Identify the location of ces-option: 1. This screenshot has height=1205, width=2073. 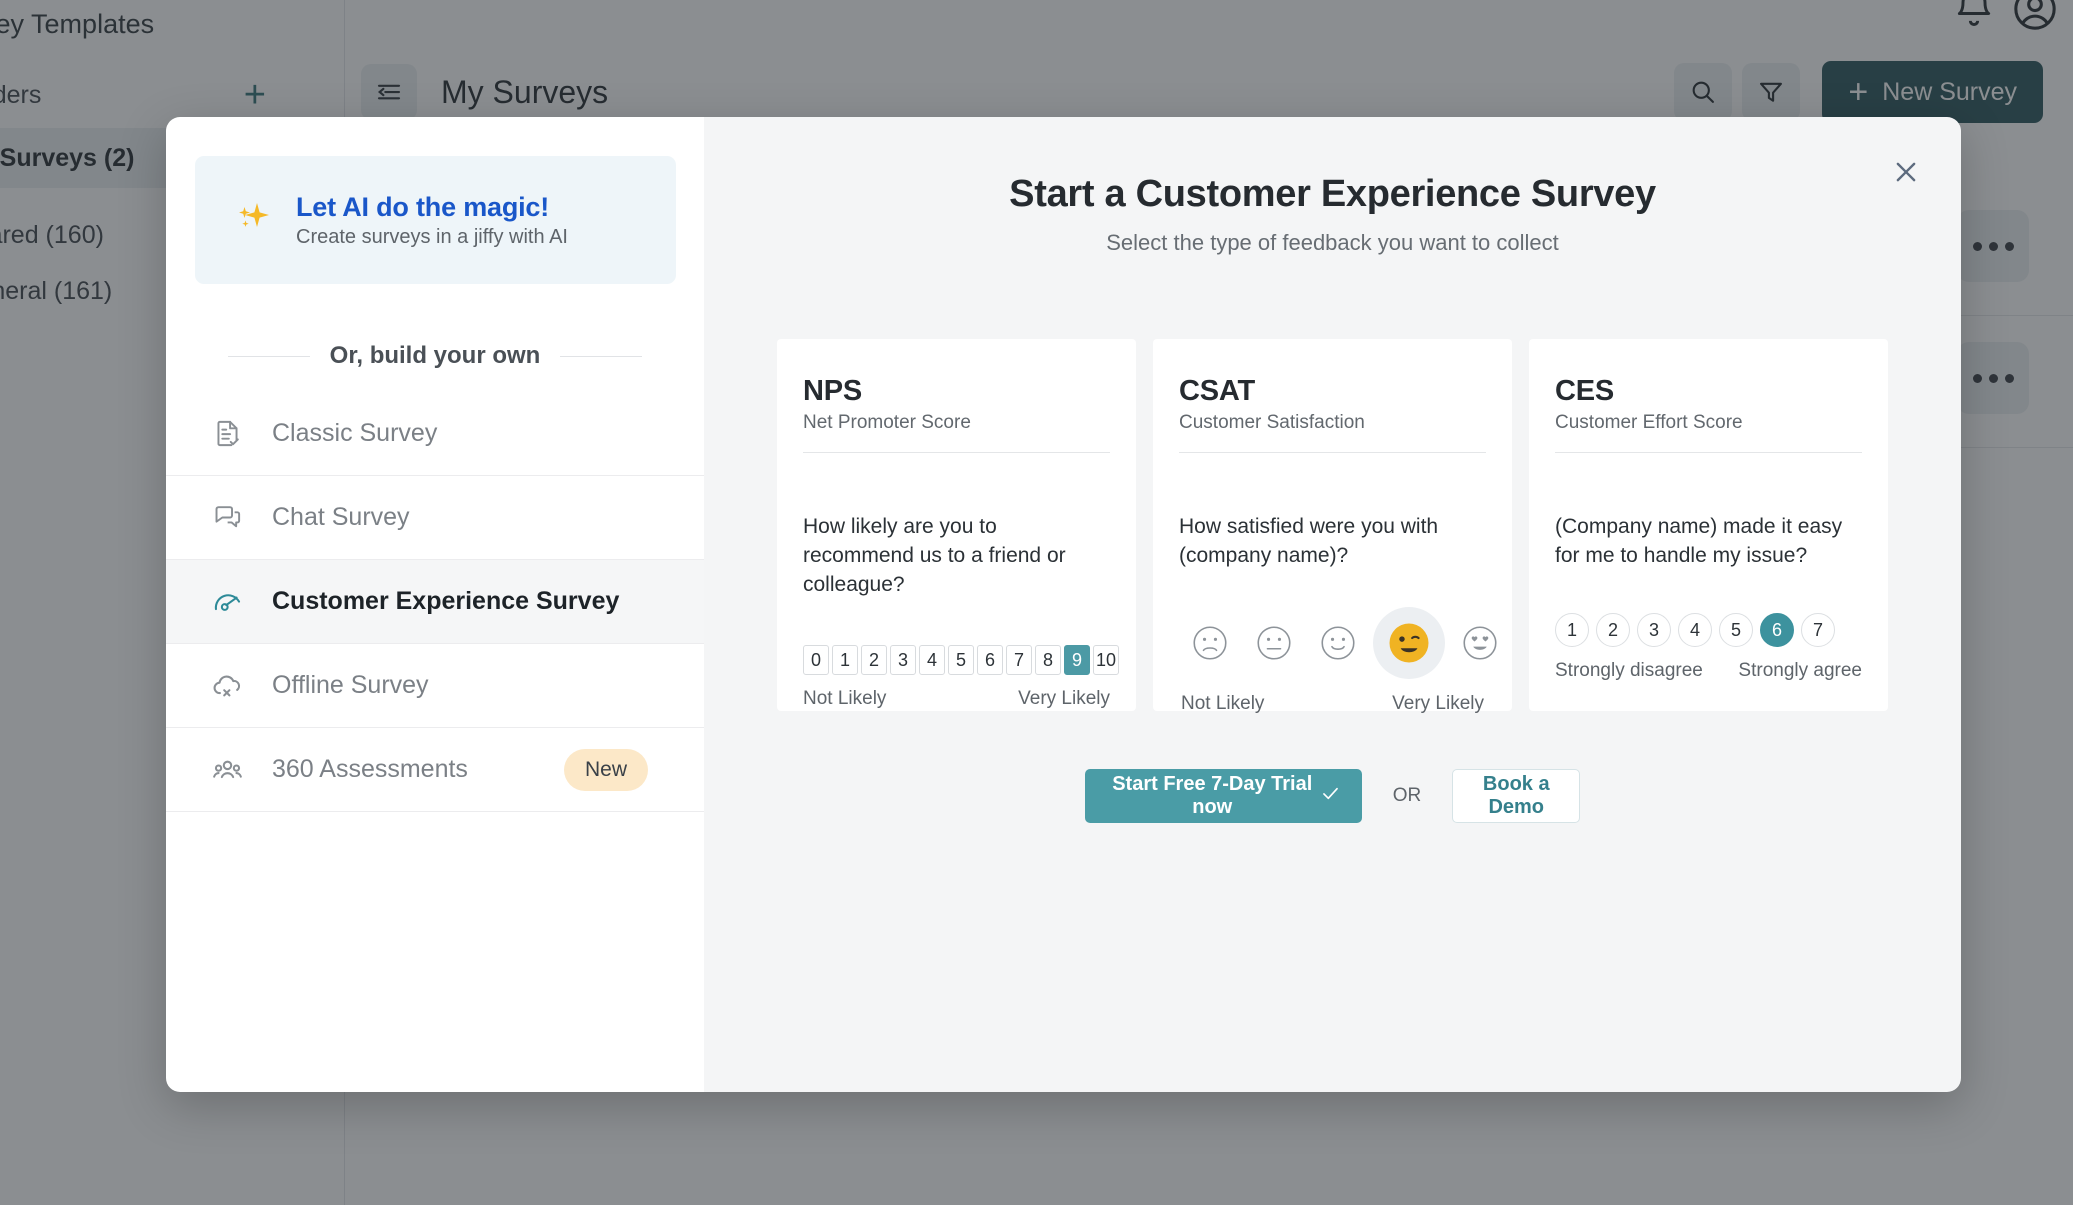
(1572, 630).